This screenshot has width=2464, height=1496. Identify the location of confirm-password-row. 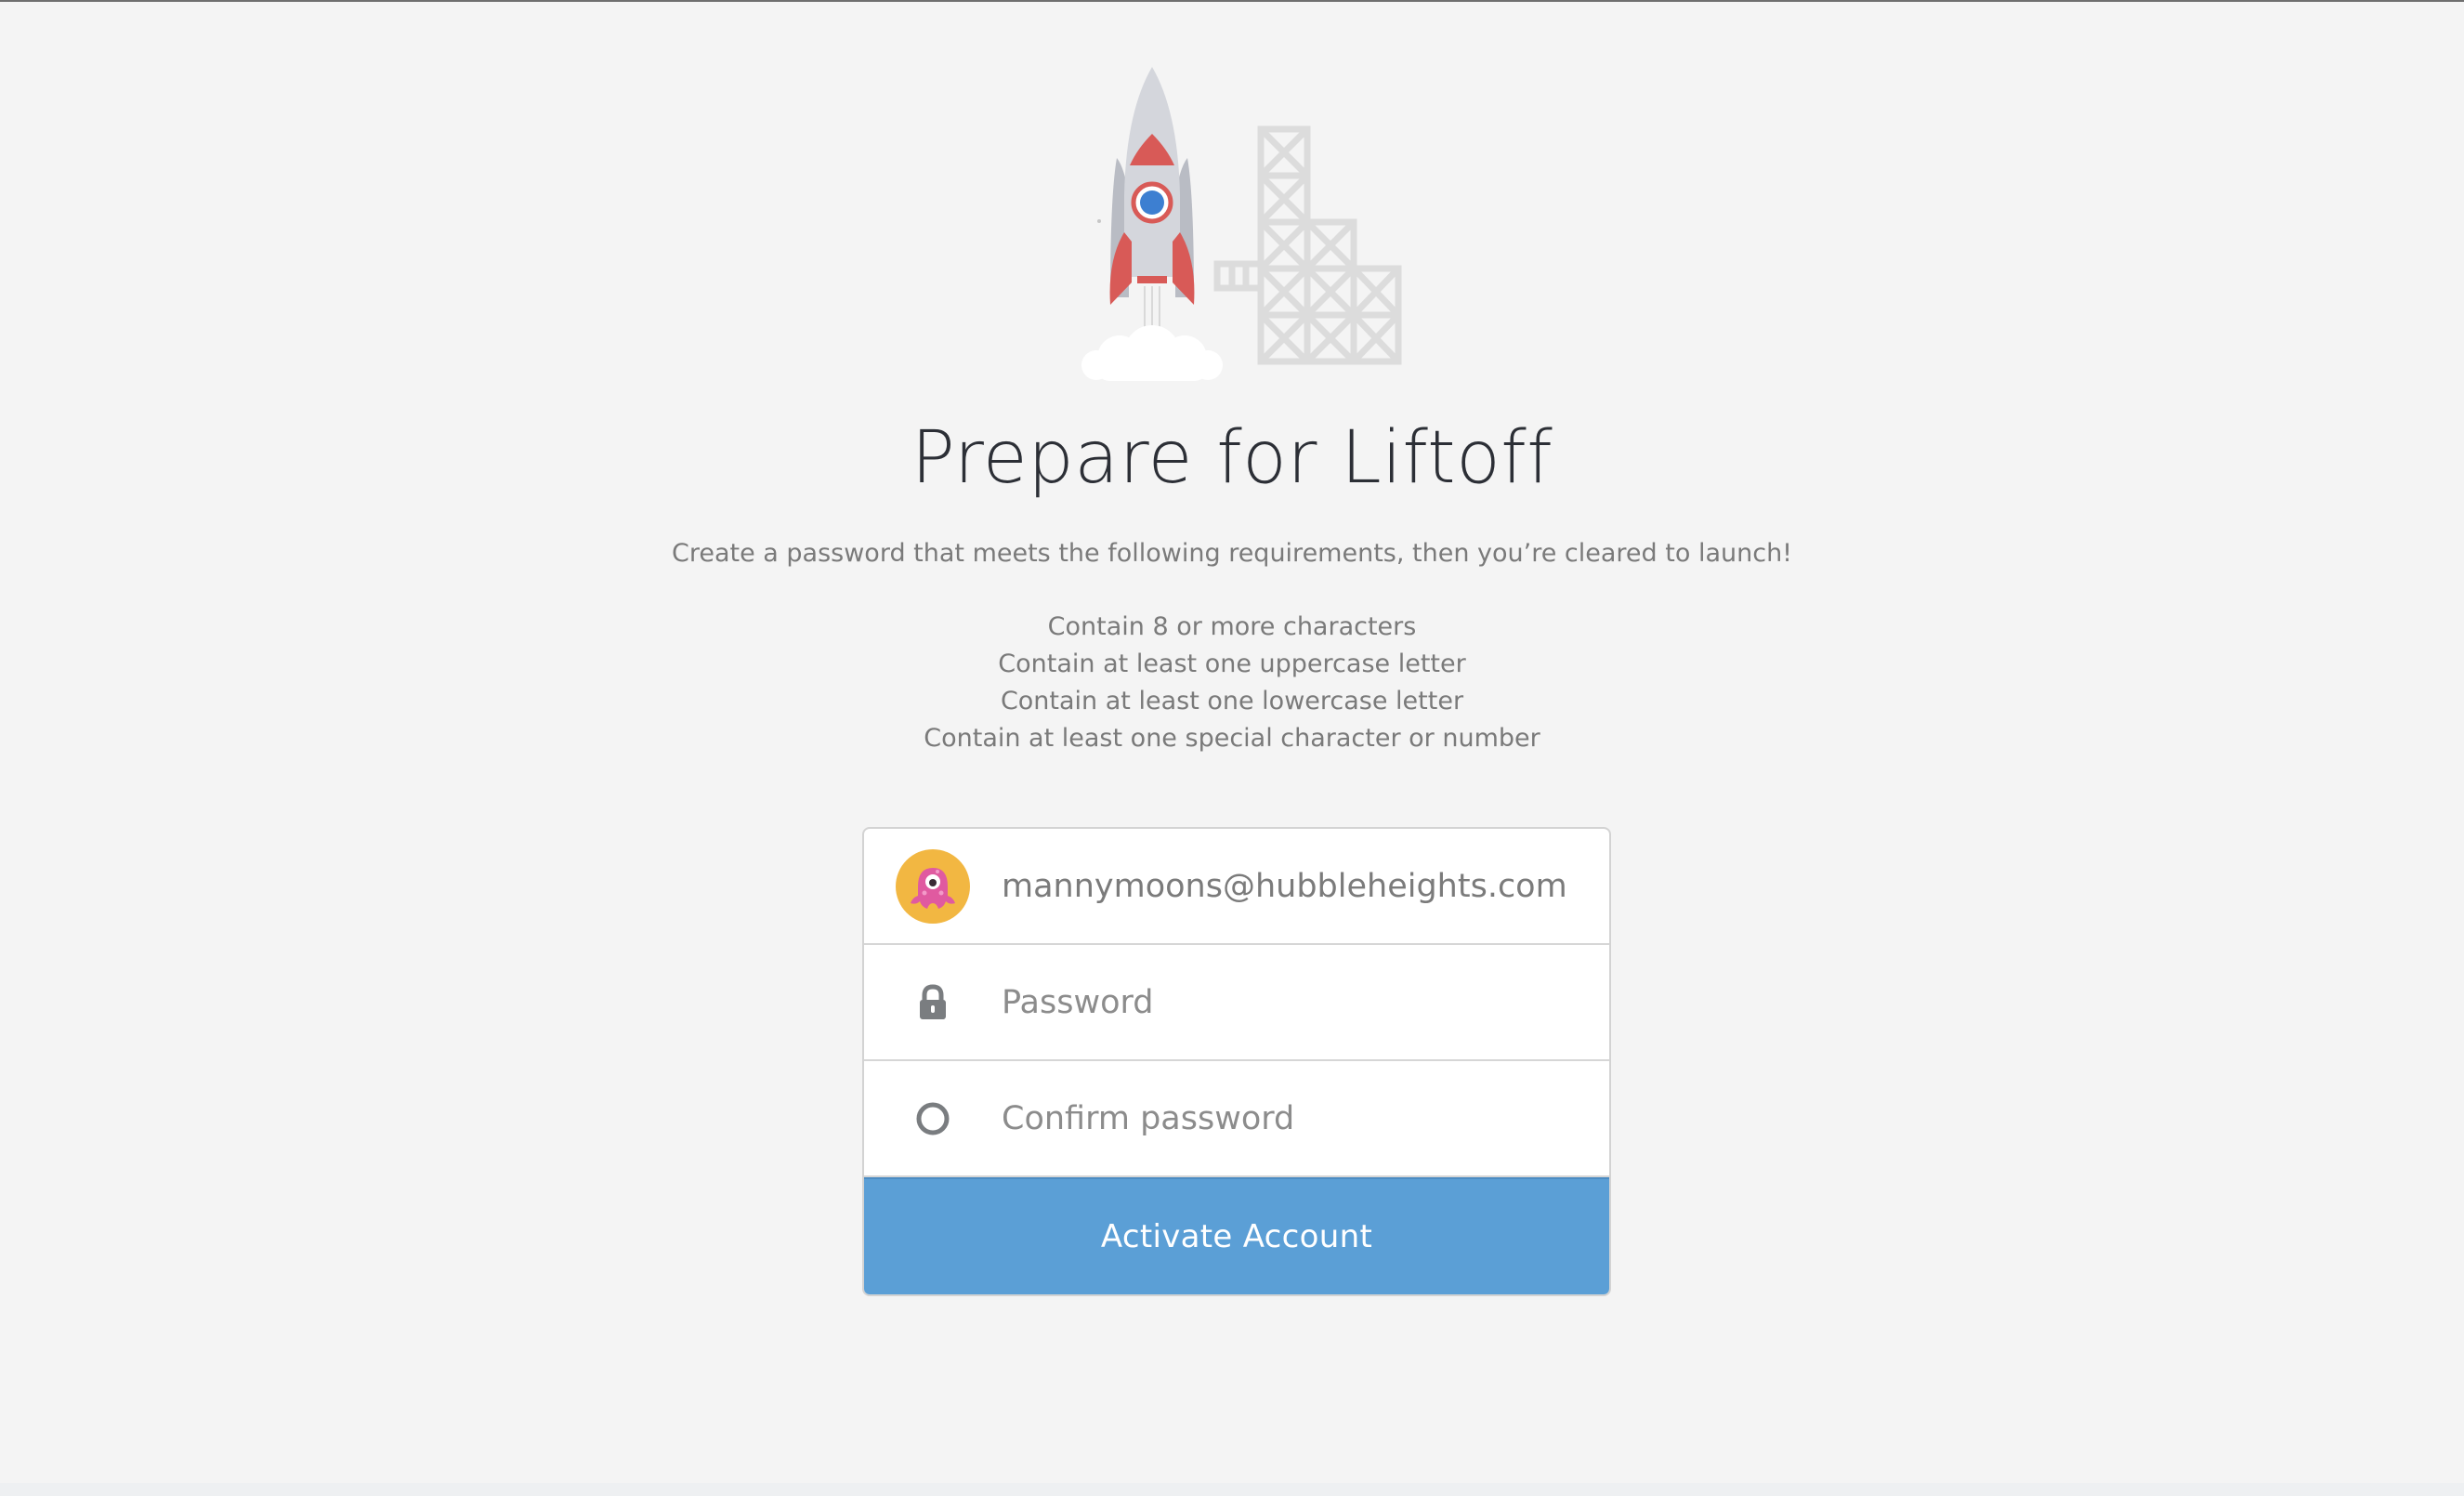
(1236, 1119).